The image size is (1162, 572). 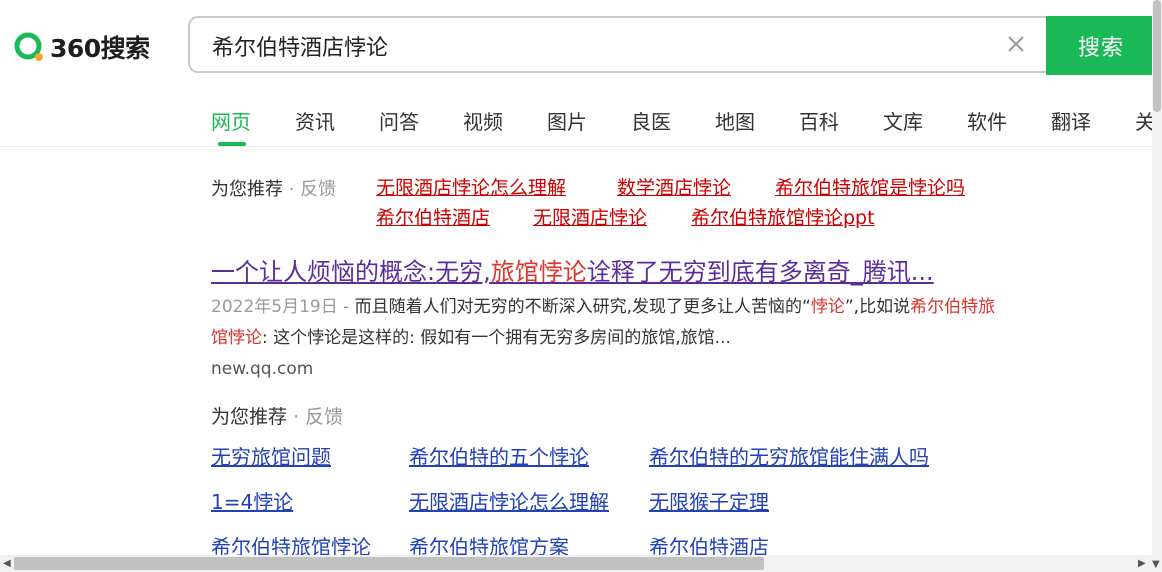 What do you see at coordinates (567, 120) in the screenshot?
I see `tab-images: 图片` at bounding box center [567, 120].